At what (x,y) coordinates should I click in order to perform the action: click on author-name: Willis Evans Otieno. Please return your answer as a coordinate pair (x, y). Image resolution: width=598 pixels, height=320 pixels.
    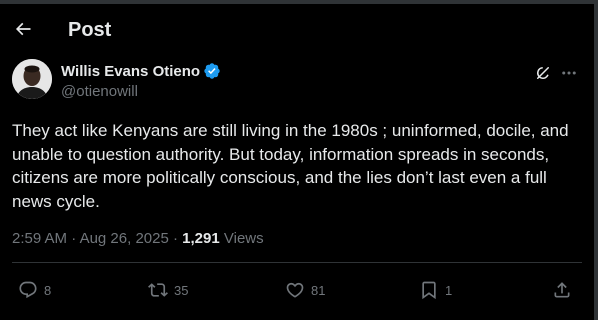
    Looking at the image, I should click on (130, 71).